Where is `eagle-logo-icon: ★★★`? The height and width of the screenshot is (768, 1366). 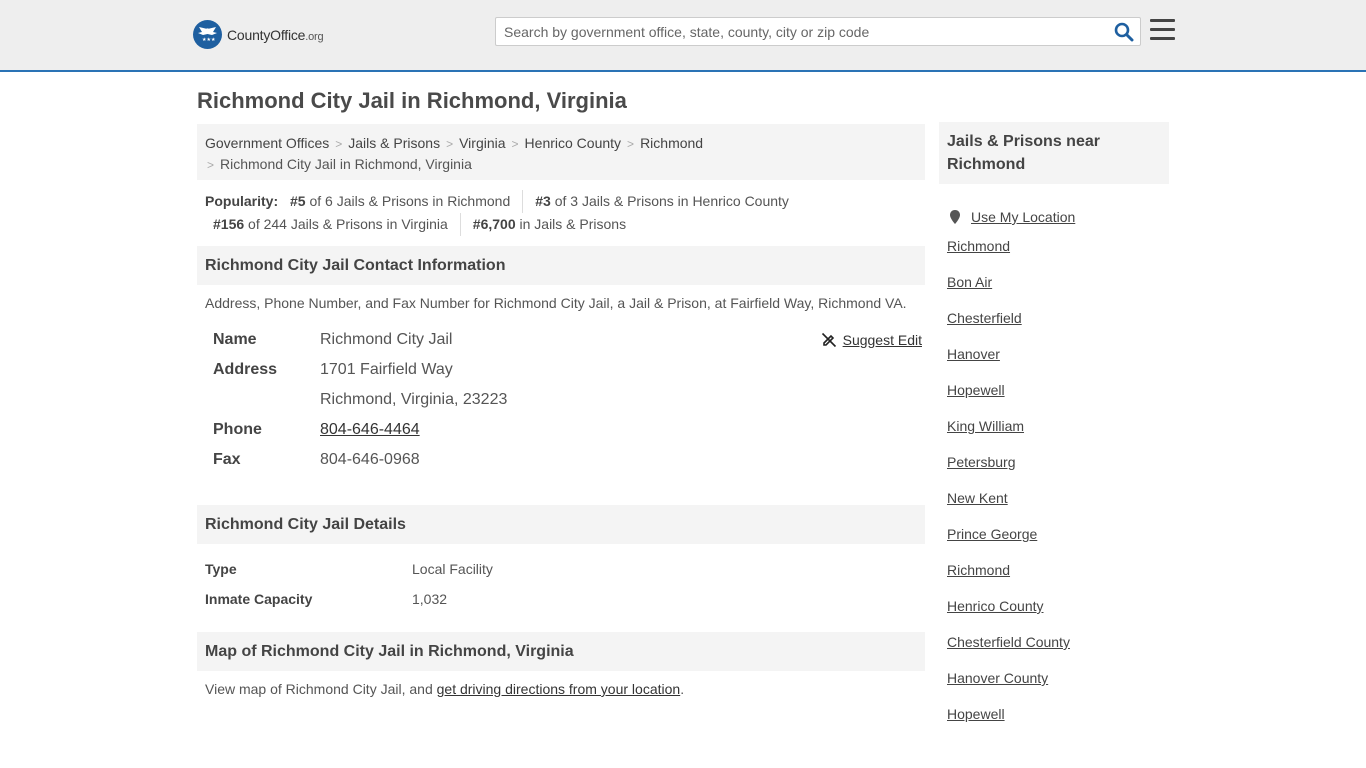
eagle-logo-icon: ★★★ is located at coordinates (207, 34).